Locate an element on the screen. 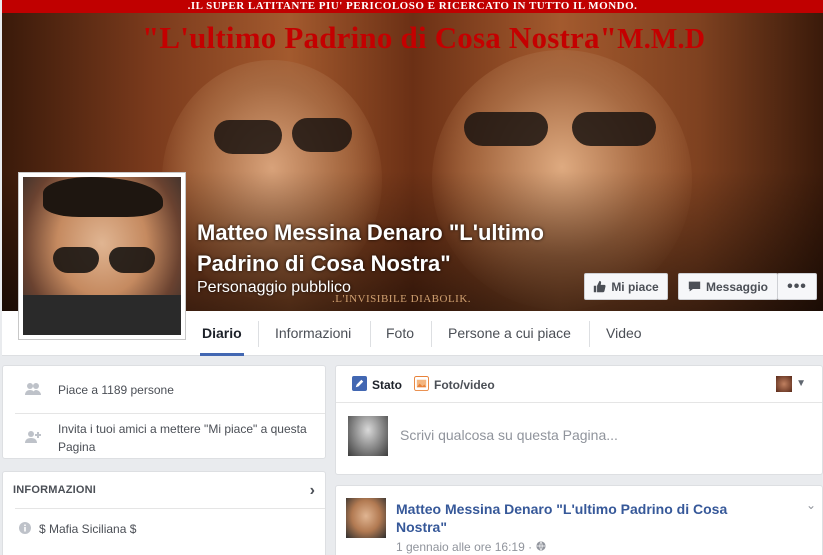  tab-foto: Foto is located at coordinates (400, 333).